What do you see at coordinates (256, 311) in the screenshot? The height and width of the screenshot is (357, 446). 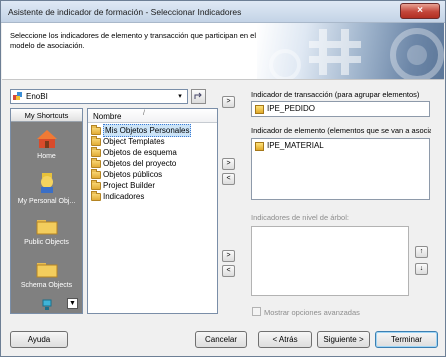 I see `advanced-options-checkbox` at bounding box center [256, 311].